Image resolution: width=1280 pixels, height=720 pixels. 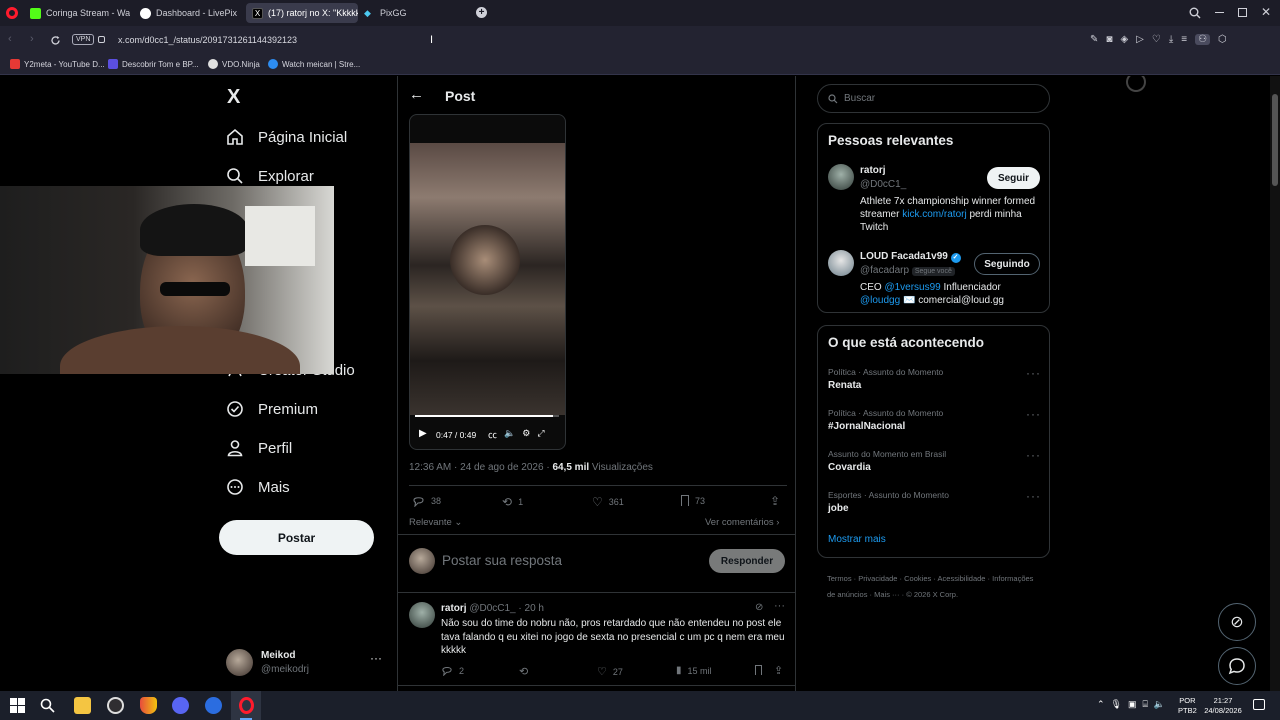 I want to click on new-tab-plus-icon: +, so click(x=481, y=12).